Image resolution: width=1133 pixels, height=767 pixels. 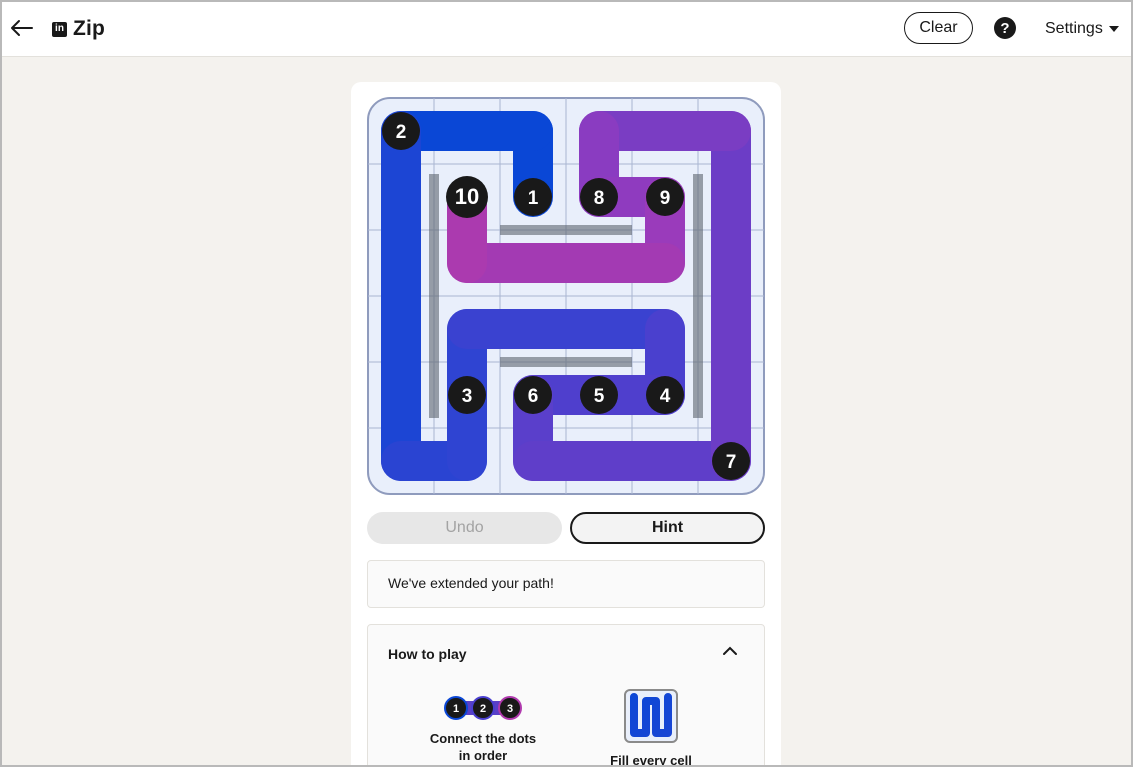 What do you see at coordinates (427, 654) in the screenshot?
I see `how-to-play-title: How to play` at bounding box center [427, 654].